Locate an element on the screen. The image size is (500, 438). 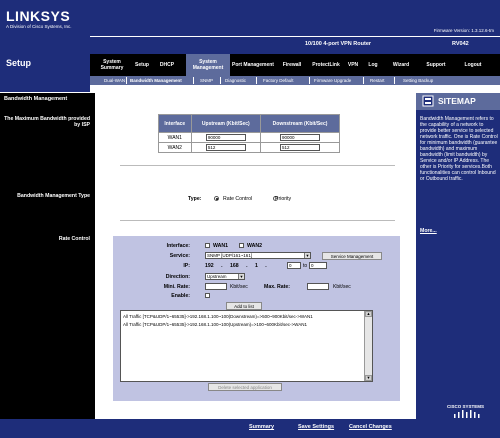
model-number: RV042 is located at coordinates (460, 44).